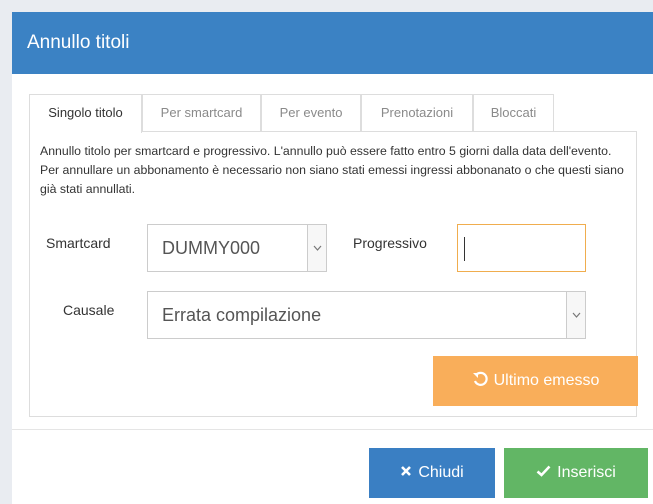 This screenshot has height=504, width=653. I want to click on progressivo-label: Progressivo, so click(390, 243).